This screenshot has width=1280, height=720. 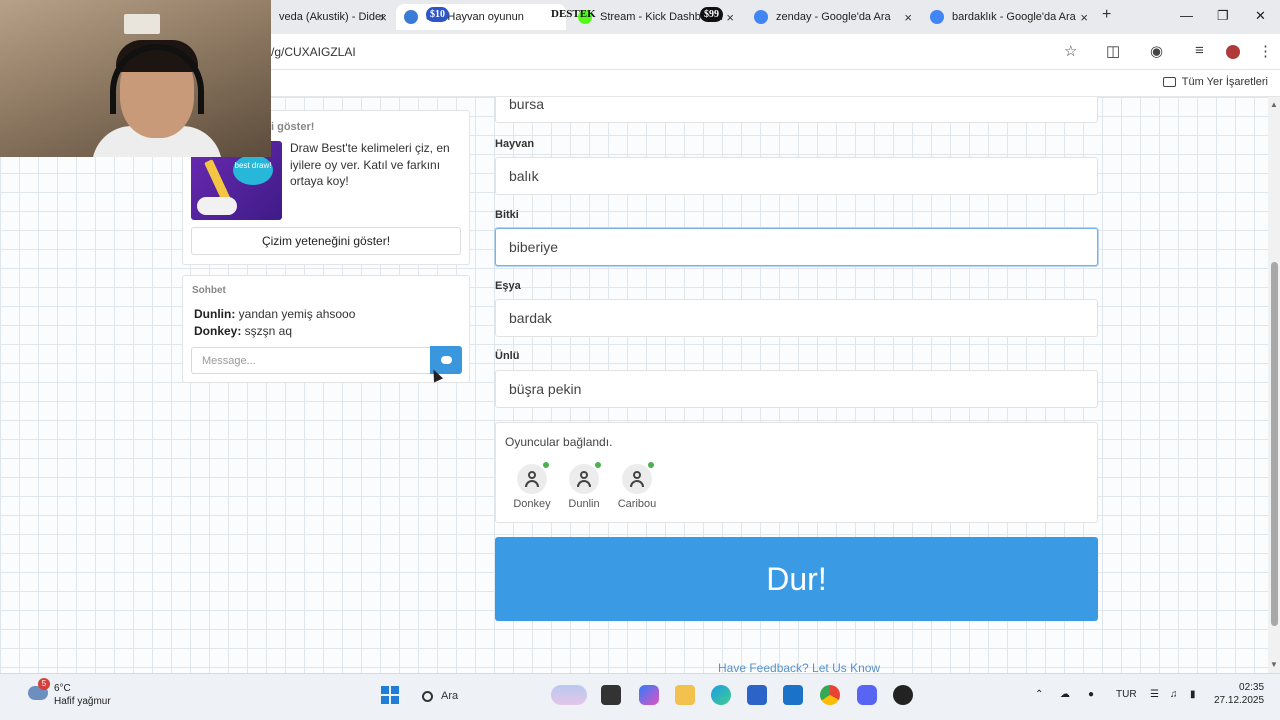 I want to click on animal-field, so click(x=796, y=176).